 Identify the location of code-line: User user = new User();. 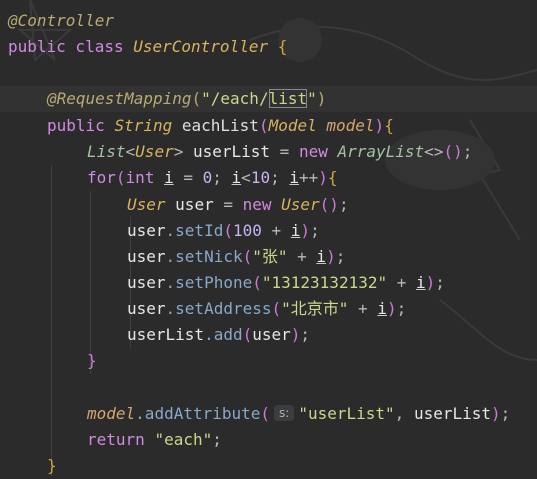
(268, 205).